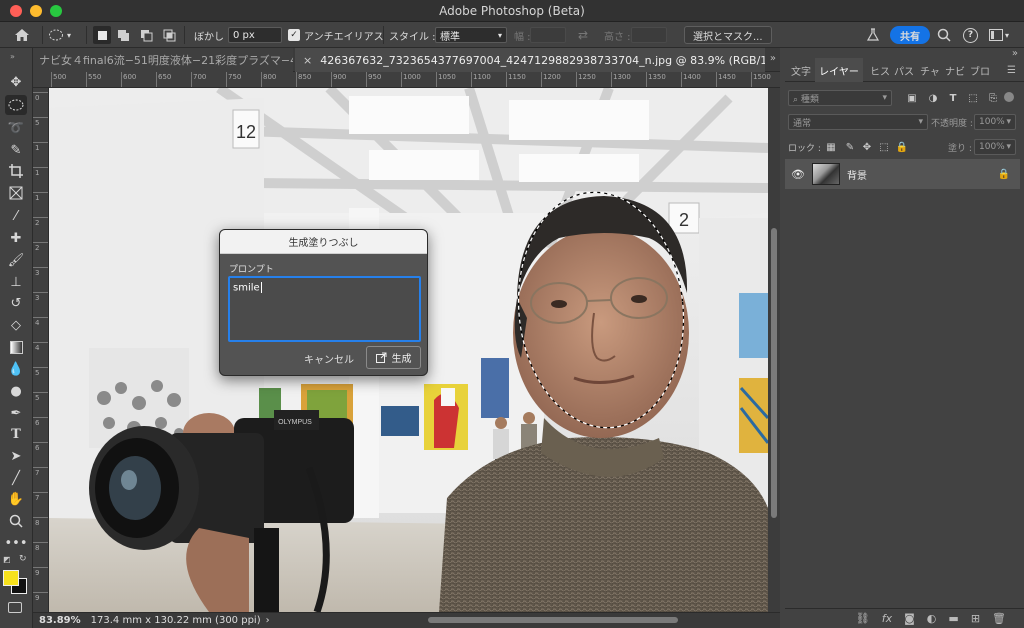 Image resolution: width=1024 pixels, height=628 pixels. Describe the element at coordinates (801, 70) in the screenshot. I see `tab-character: 文字` at that location.